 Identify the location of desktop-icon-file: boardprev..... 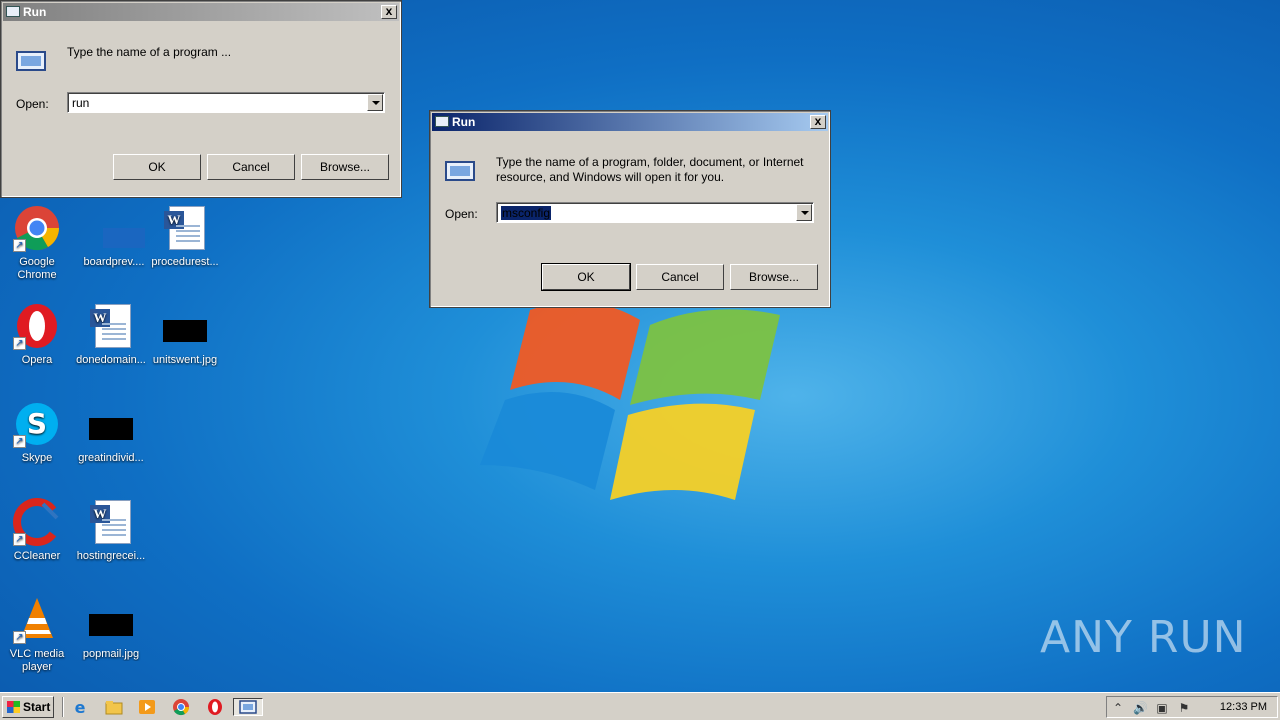
(111, 236).